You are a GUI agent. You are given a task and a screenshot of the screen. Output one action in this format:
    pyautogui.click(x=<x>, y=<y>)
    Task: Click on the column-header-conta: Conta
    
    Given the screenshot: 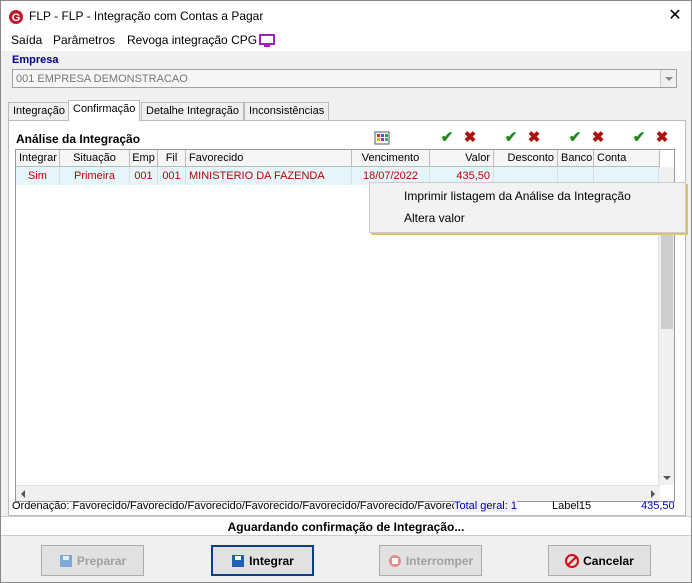 What is the action you would take?
    pyautogui.click(x=627, y=158)
    